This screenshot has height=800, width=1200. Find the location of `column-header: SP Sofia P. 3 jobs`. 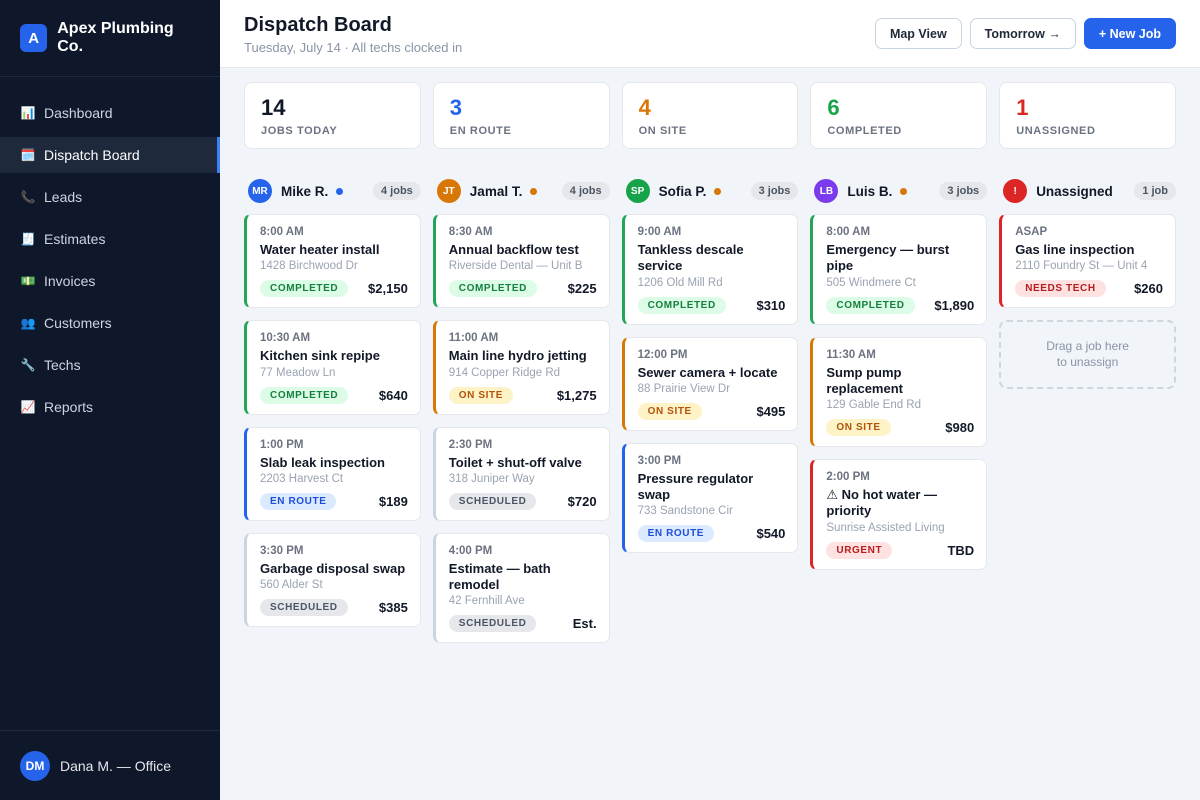

column-header: SP Sofia P. 3 jobs is located at coordinates (710, 191).